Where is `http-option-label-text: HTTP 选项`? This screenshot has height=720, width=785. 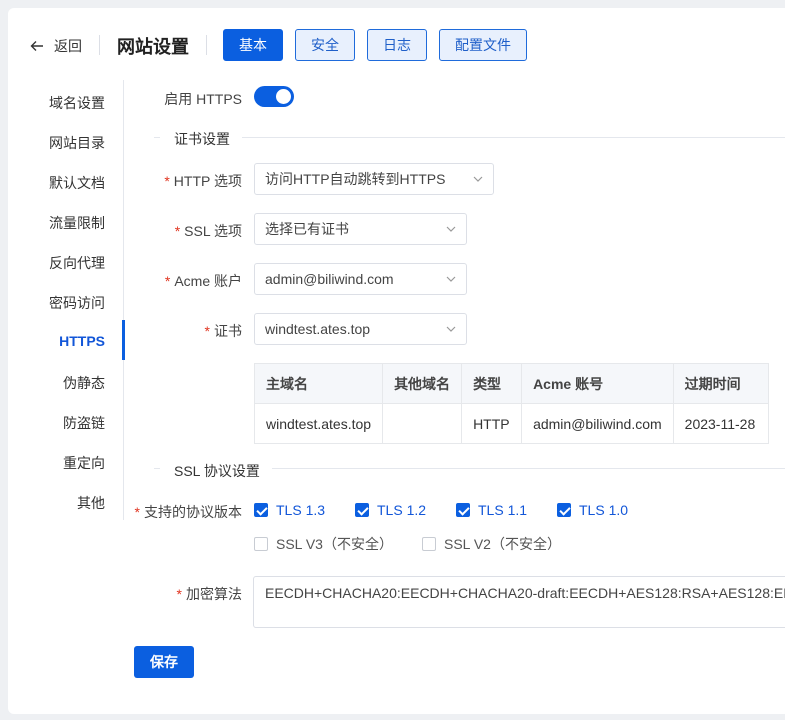
http-option-label-text: HTTP 选项 is located at coordinates (207, 181).